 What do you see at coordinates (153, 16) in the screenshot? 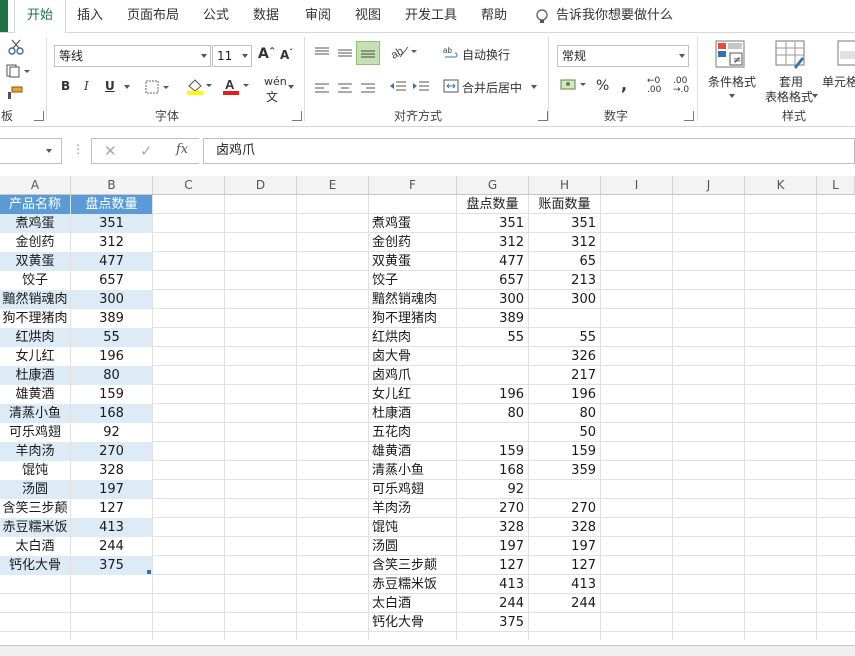
I see `tab-page-layout: 页面布局` at bounding box center [153, 16].